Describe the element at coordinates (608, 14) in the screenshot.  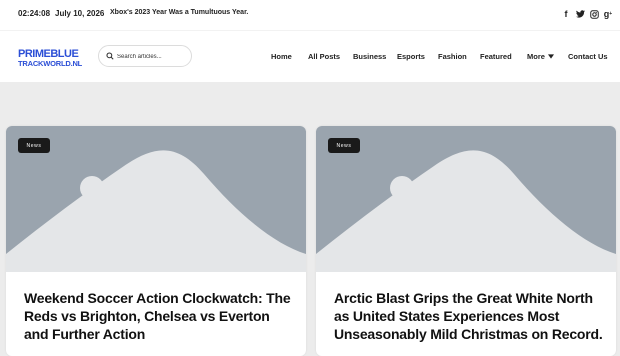
I see `google-plus-icon: g +` at that location.